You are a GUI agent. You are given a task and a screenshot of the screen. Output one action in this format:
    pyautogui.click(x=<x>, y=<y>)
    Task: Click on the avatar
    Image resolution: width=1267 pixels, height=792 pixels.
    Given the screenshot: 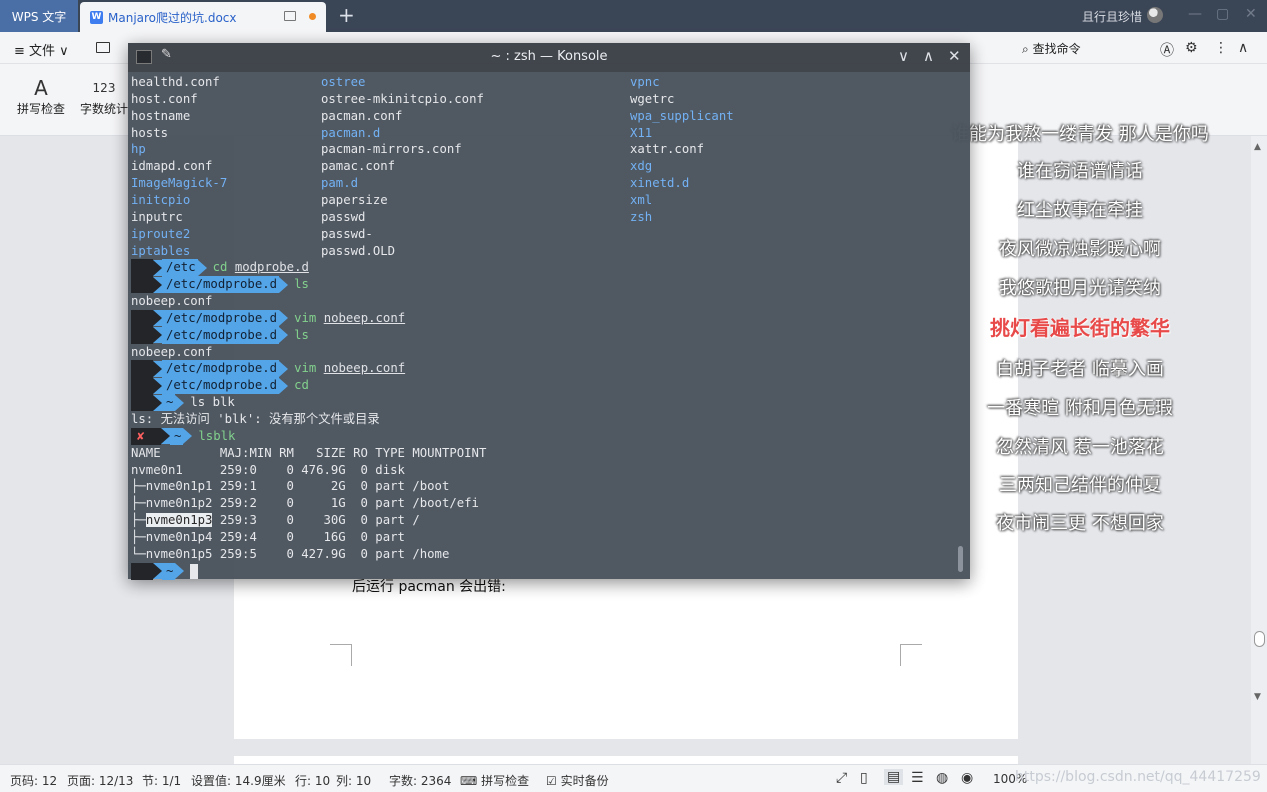 What is the action you would take?
    pyautogui.click(x=1155, y=15)
    